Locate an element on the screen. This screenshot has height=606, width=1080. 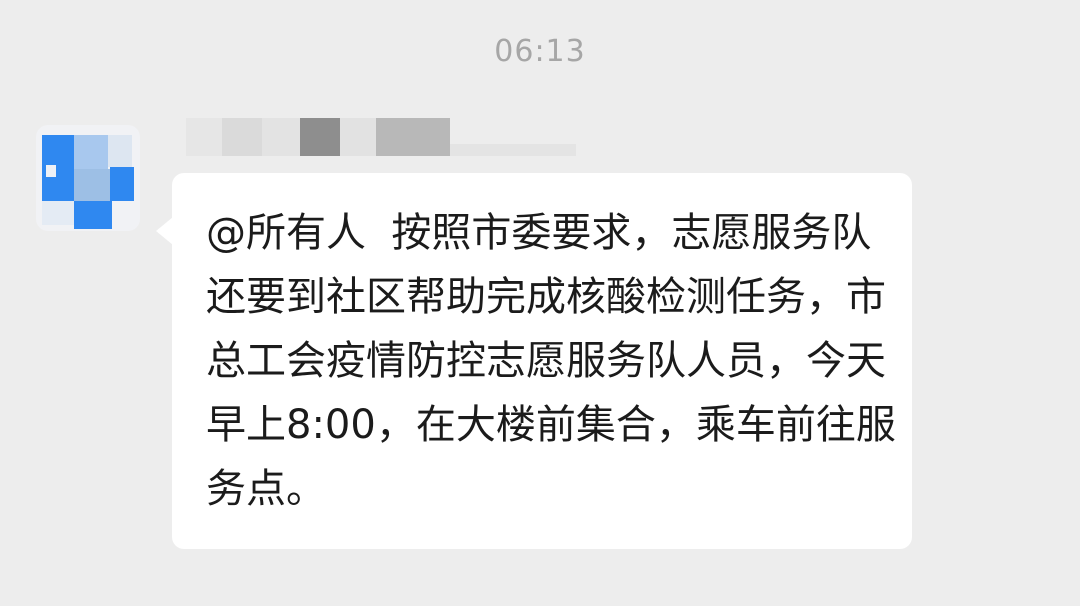
sender-name-blurred is located at coordinates (381, 137).